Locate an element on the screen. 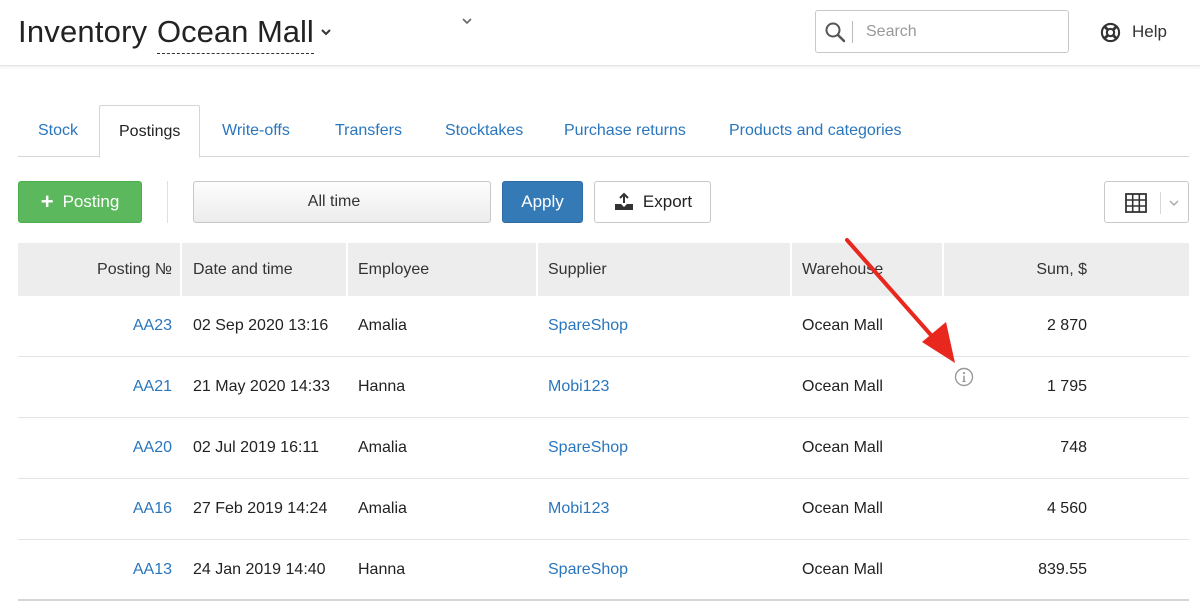  period-select-value: All time is located at coordinates (334, 201).